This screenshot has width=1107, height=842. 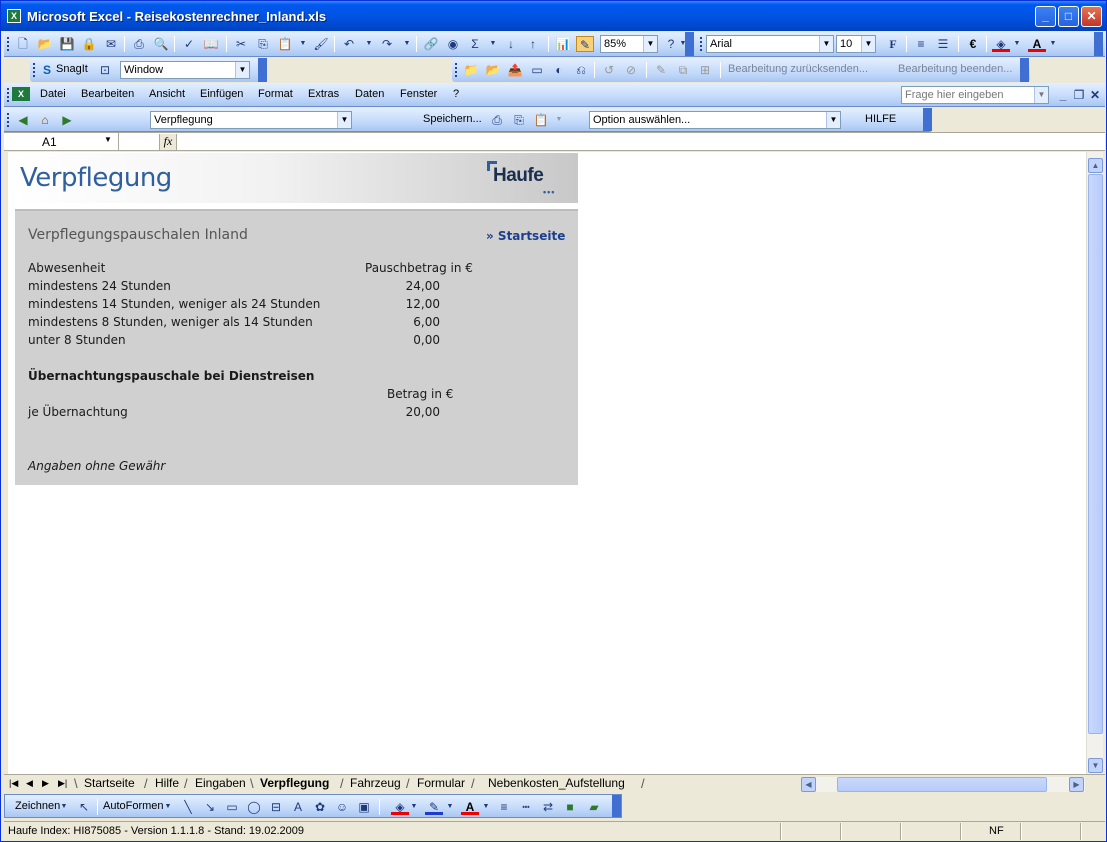 I want to click on line-icon: ╲, so click(x=188, y=807).